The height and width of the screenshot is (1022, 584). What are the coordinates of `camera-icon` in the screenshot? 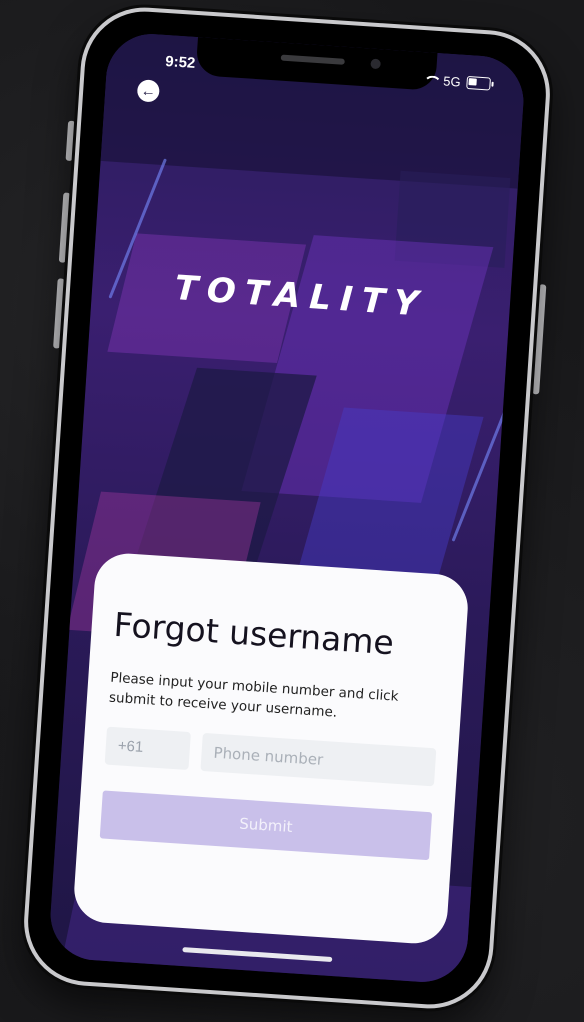 It's located at (375, 64).